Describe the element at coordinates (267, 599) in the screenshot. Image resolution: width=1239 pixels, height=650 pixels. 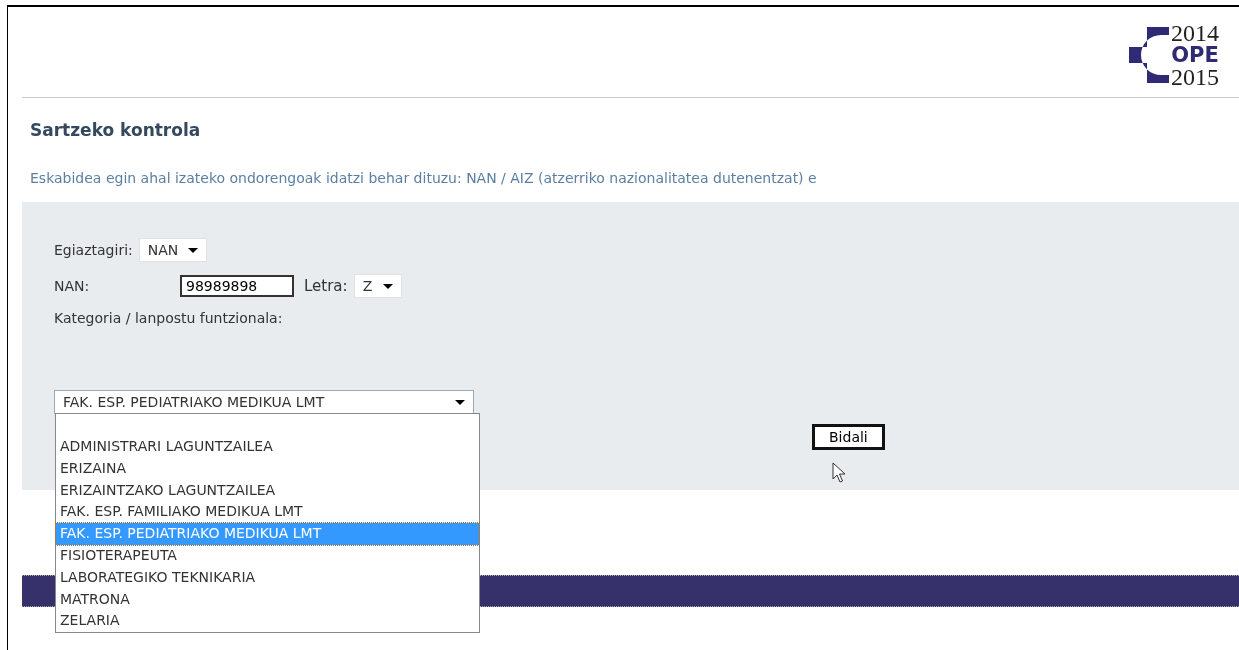
I see `dropdown-option: MATRONA` at that location.